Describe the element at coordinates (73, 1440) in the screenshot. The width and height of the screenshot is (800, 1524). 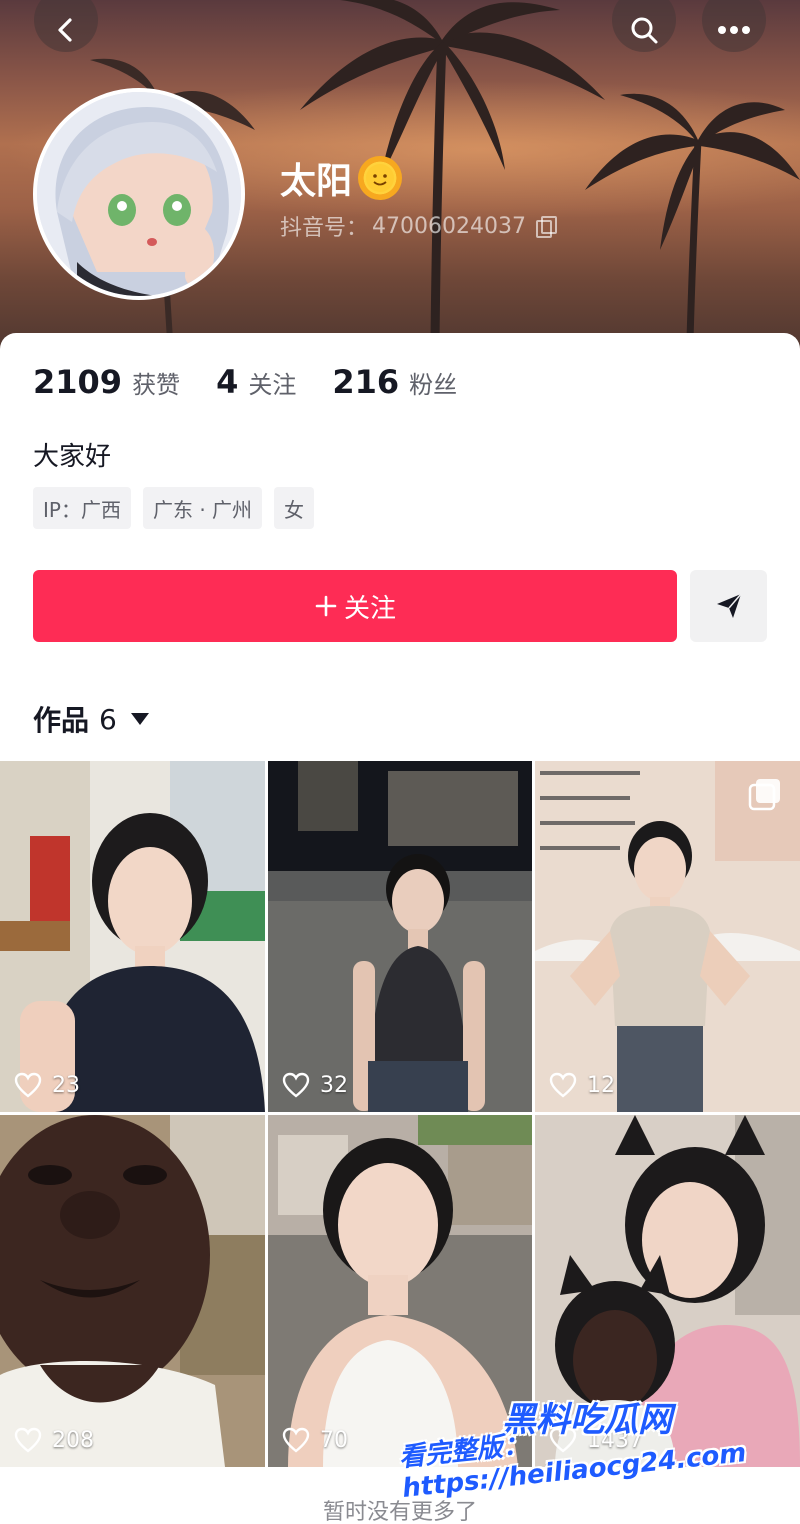
I see `like-count-value: 208` at that location.